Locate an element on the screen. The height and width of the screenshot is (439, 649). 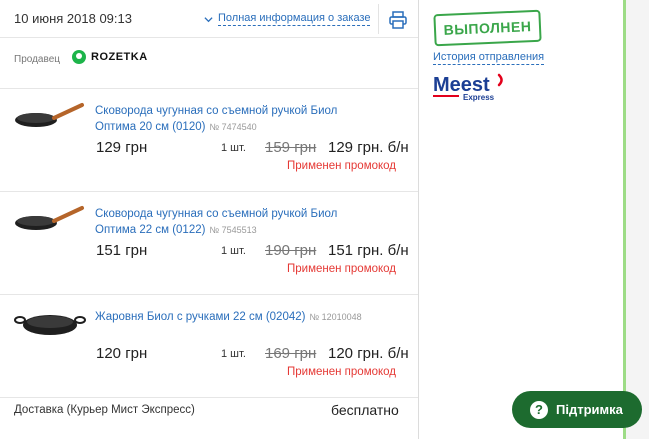
unit-price: 120 грн is located at coordinates (122, 353).